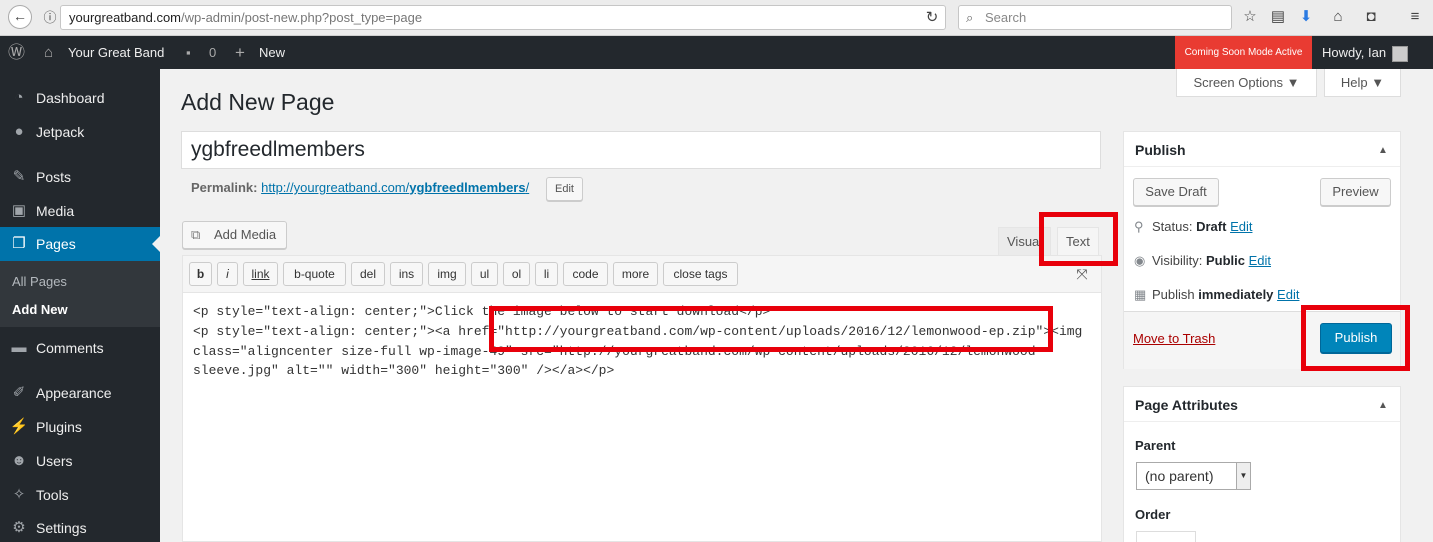 Image resolution: width=1433 pixels, height=542 pixels. I want to click on save-draft-button: Save Draft, so click(1176, 192).